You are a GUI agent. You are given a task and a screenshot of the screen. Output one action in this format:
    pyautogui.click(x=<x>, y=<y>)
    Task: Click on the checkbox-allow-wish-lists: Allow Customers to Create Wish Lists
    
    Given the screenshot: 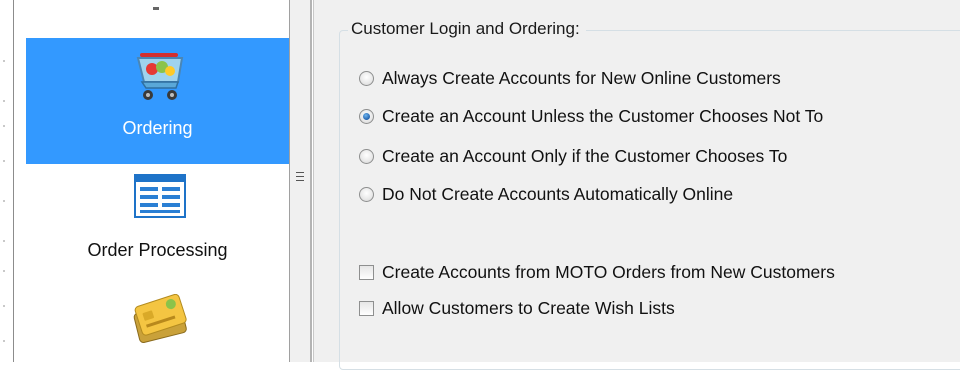 What is the action you would take?
    pyautogui.click(x=517, y=308)
    